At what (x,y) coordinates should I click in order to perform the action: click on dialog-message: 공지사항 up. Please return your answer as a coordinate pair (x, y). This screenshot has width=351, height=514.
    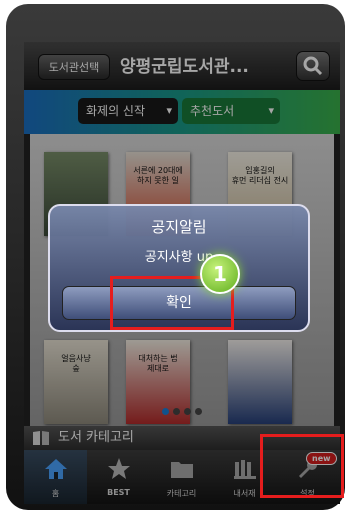
    Looking at the image, I should click on (179, 257).